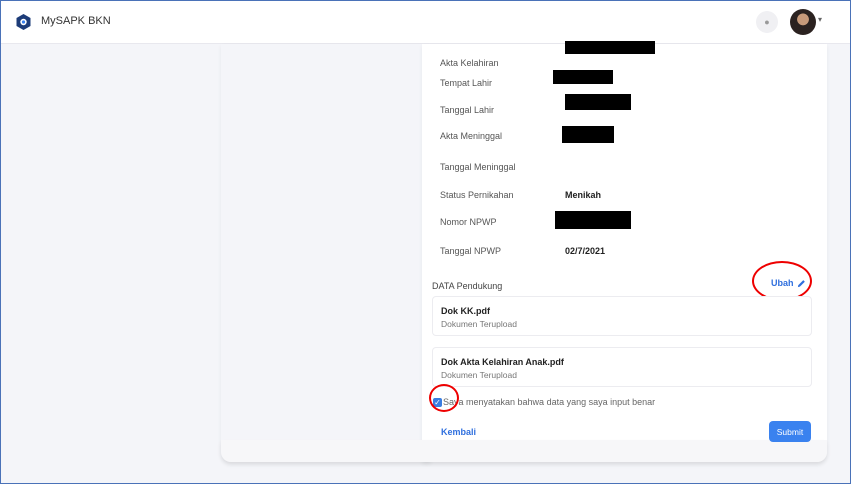  What do you see at coordinates (767, 22) in the screenshot?
I see `bell-icon: ●` at bounding box center [767, 22].